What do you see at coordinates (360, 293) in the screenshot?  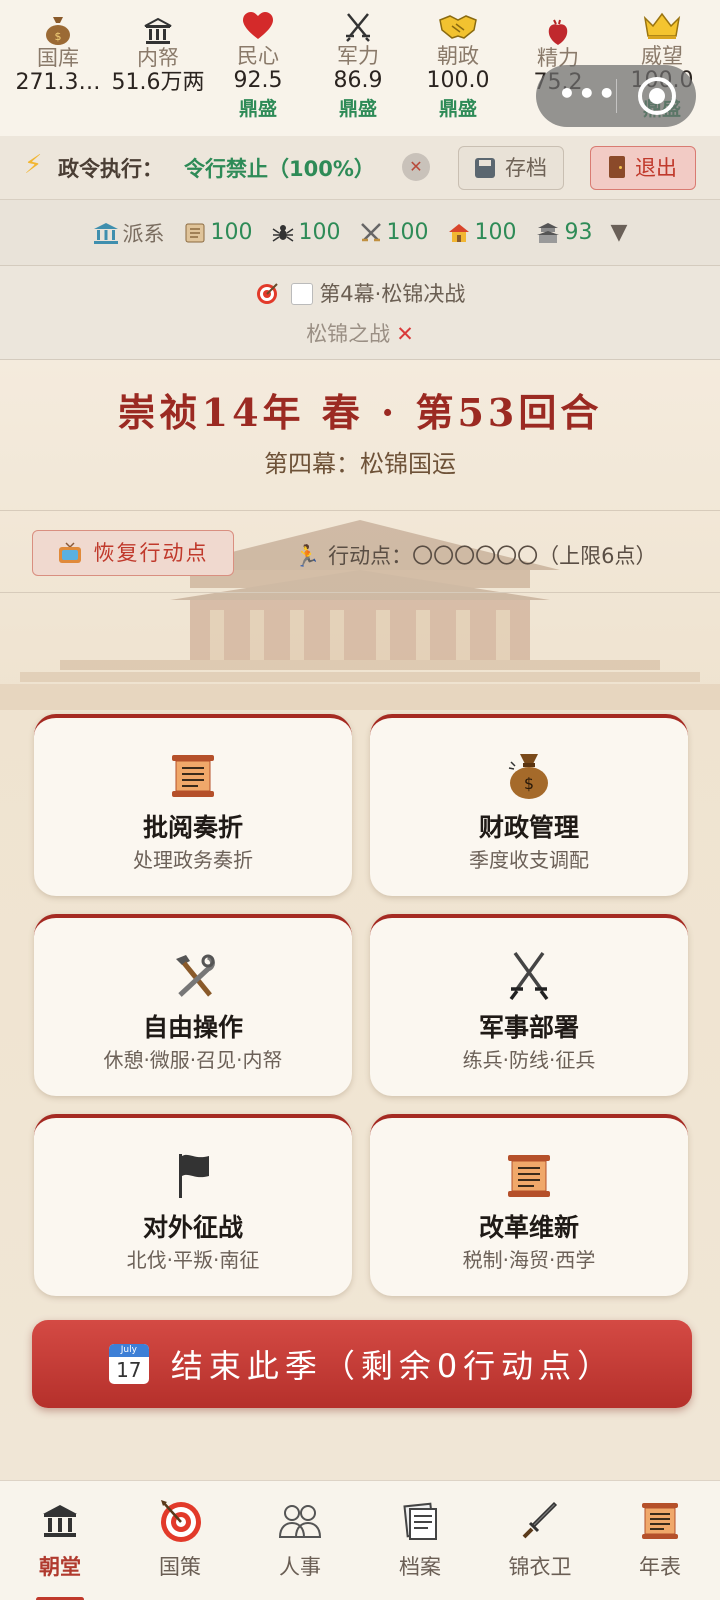 I see `act-title-line: 第4幕·松锦决战` at bounding box center [360, 293].